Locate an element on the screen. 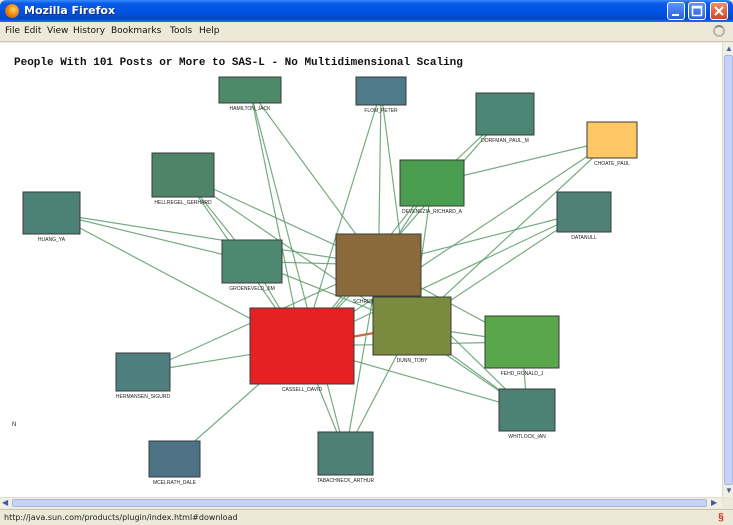  node-label: HAMILTON_JACK is located at coordinates (251, 109).